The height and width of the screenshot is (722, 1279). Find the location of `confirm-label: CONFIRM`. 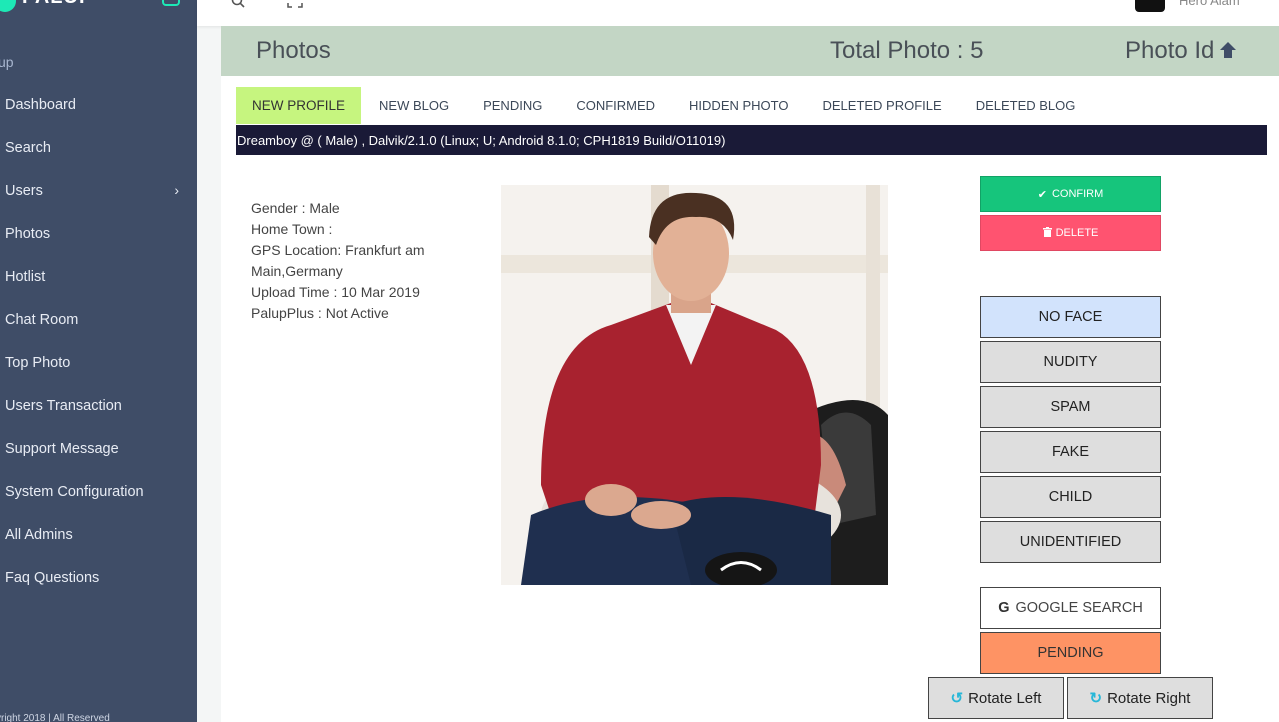

confirm-label: CONFIRM is located at coordinates (1077, 194).